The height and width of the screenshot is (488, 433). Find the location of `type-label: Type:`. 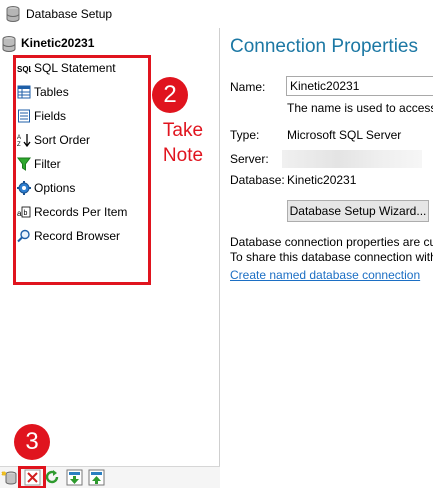

type-label: Type: is located at coordinates (245, 135).